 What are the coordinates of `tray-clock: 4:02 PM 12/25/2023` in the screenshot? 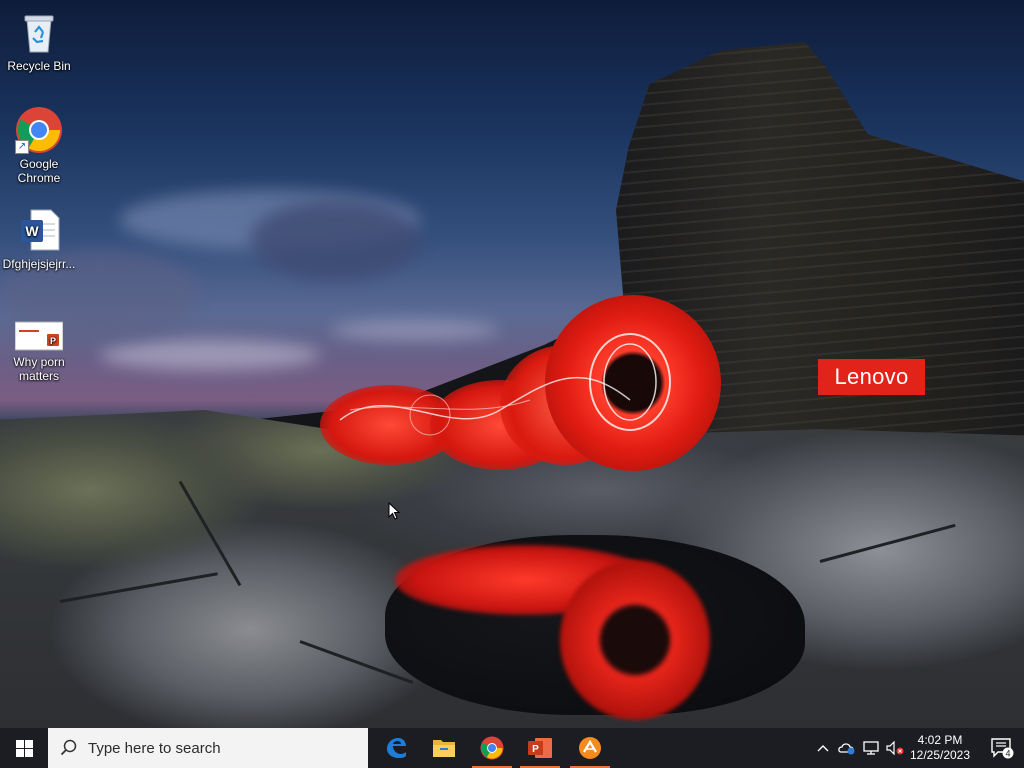 It's located at (940, 748).